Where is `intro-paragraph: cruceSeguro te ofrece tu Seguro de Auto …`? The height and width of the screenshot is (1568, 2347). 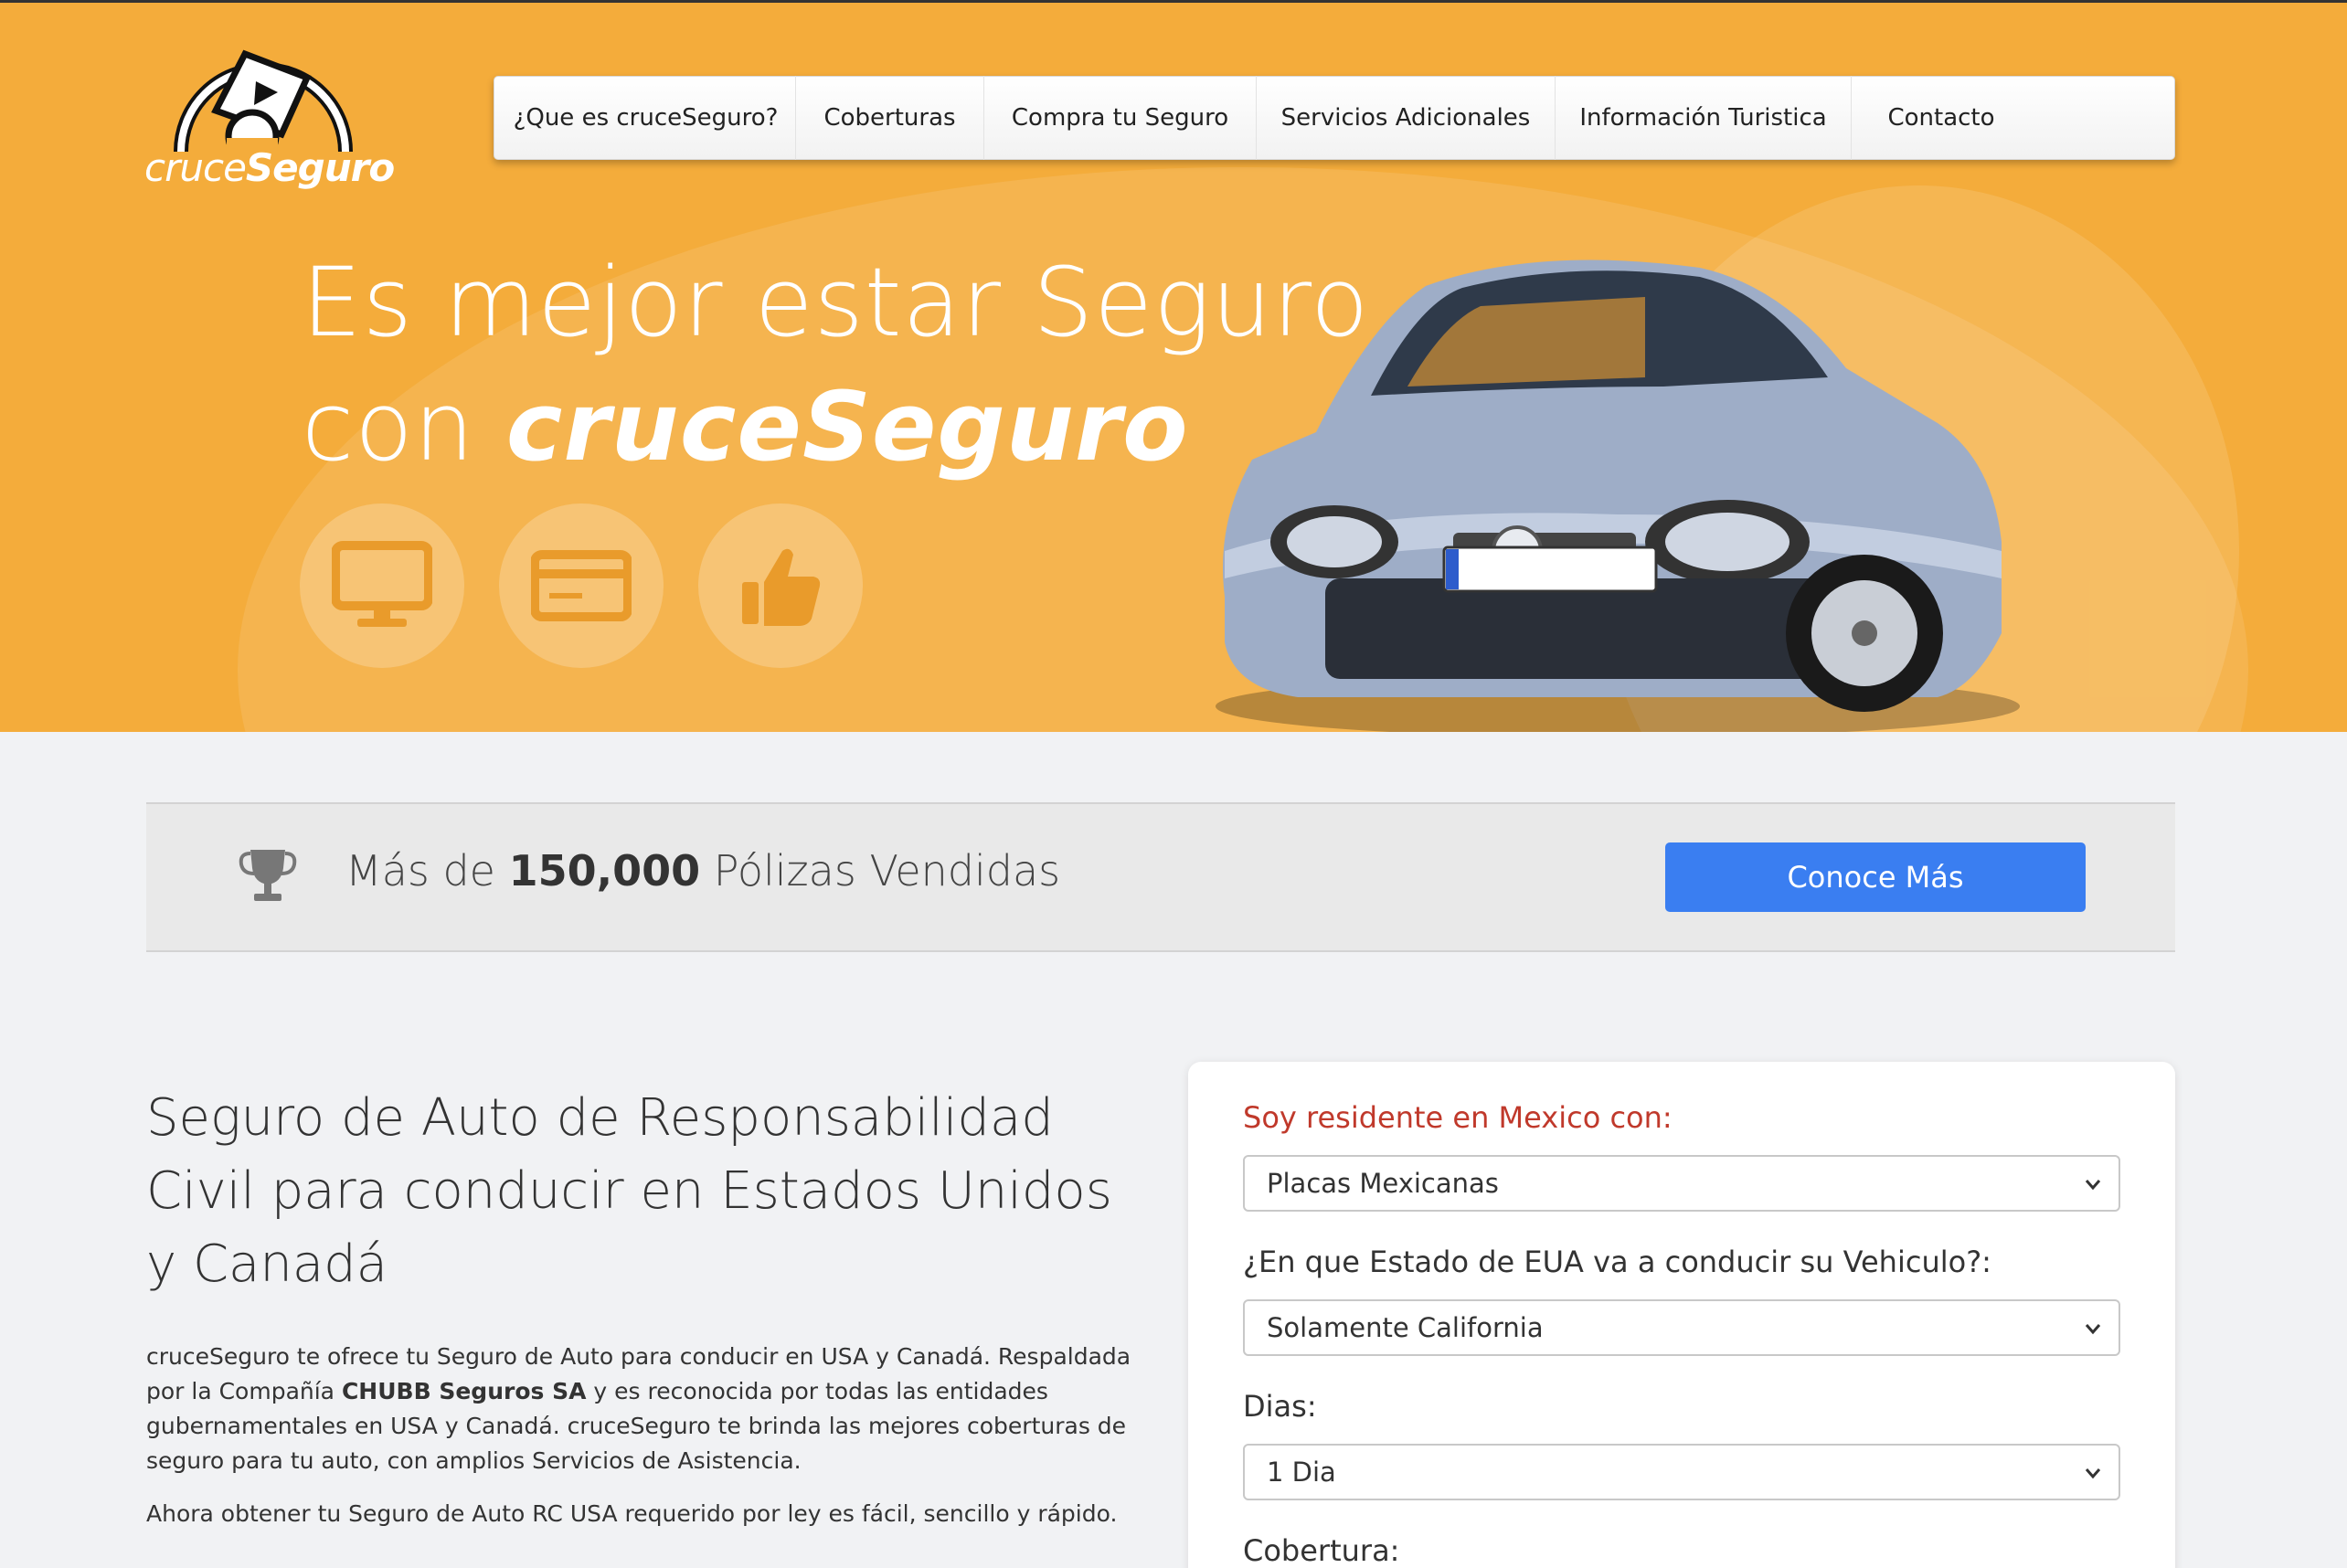
intro-paragraph: cruceSeguro te ofrece tu Seguro de Auto … is located at coordinates (639, 1409).